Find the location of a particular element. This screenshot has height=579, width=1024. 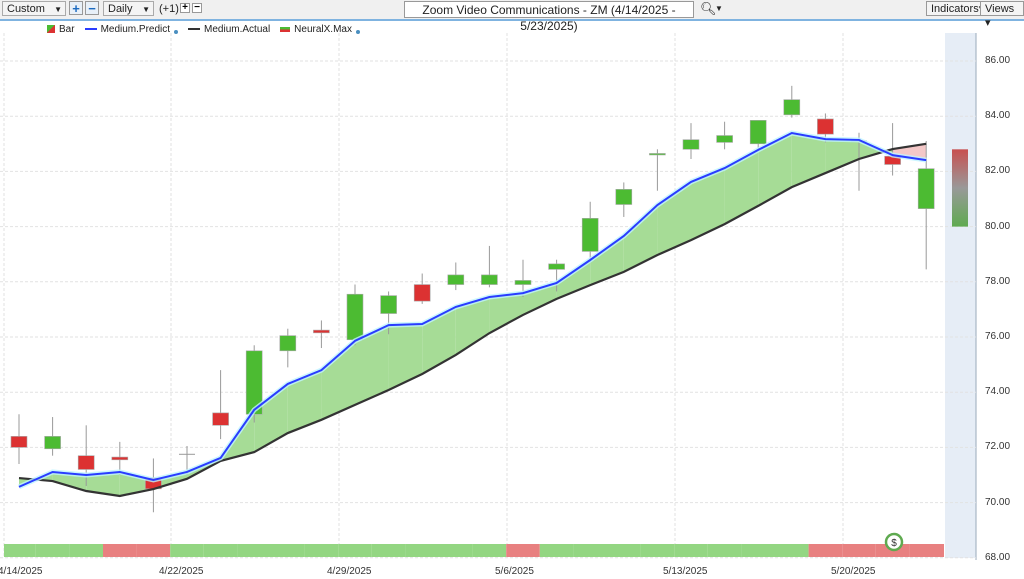

x-tick-label: 4/14/2025 is located at coordinates (21, 571).